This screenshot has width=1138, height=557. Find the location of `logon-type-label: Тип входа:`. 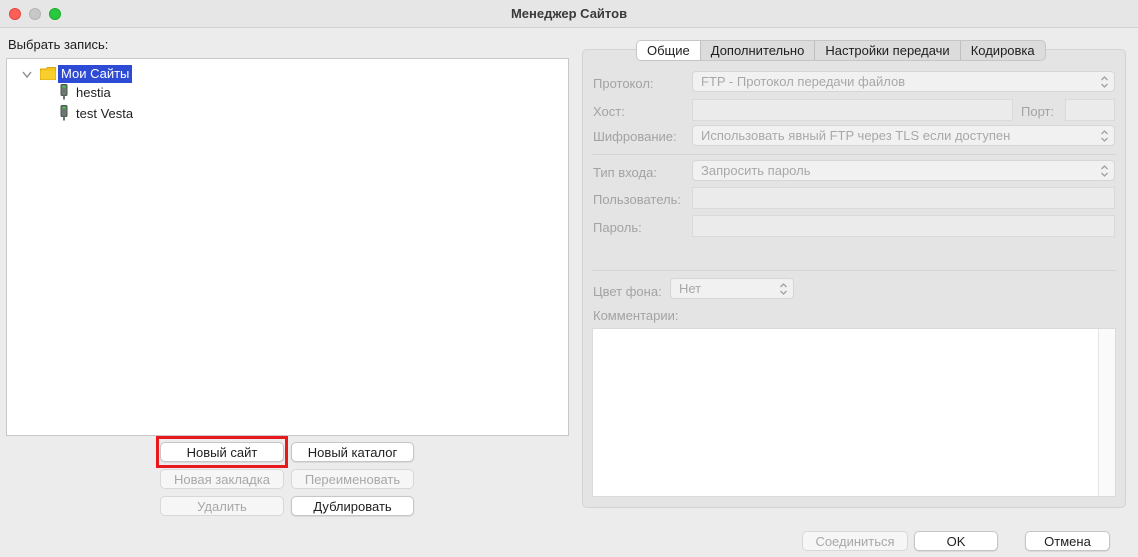

logon-type-label: Тип входа: is located at coordinates (625, 172).